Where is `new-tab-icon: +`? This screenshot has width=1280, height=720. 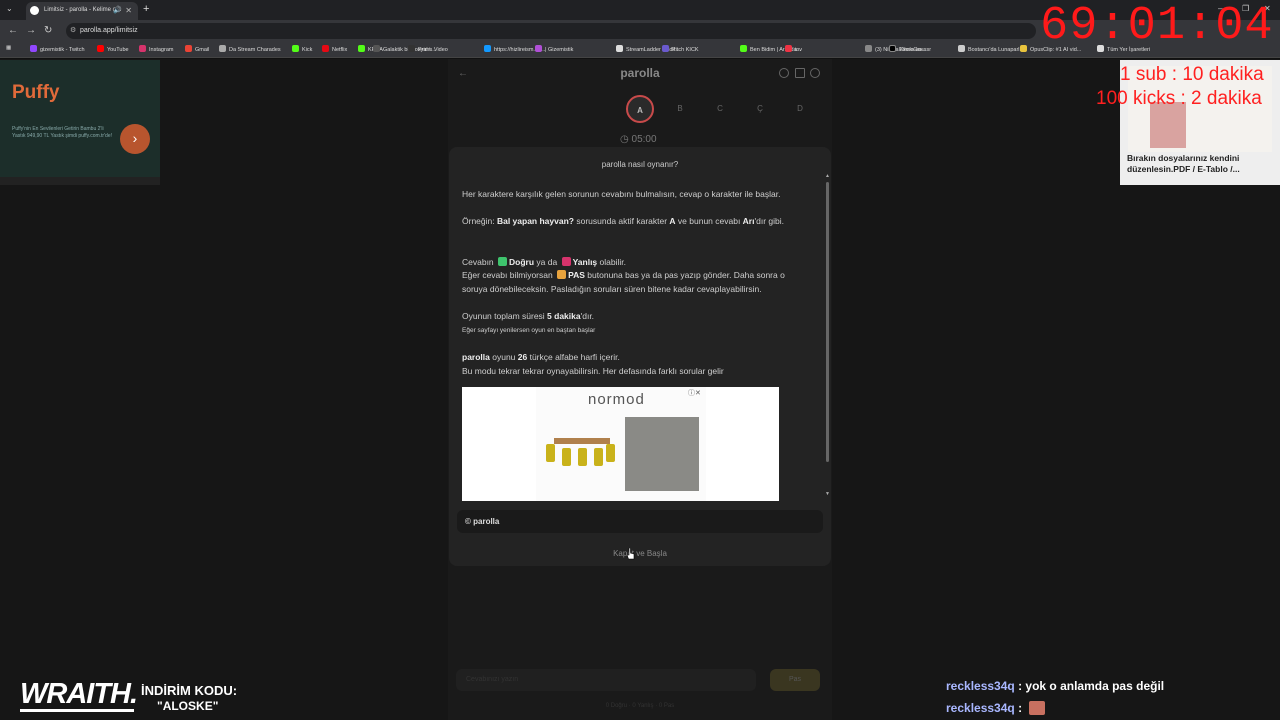 new-tab-icon: + is located at coordinates (146, 9).